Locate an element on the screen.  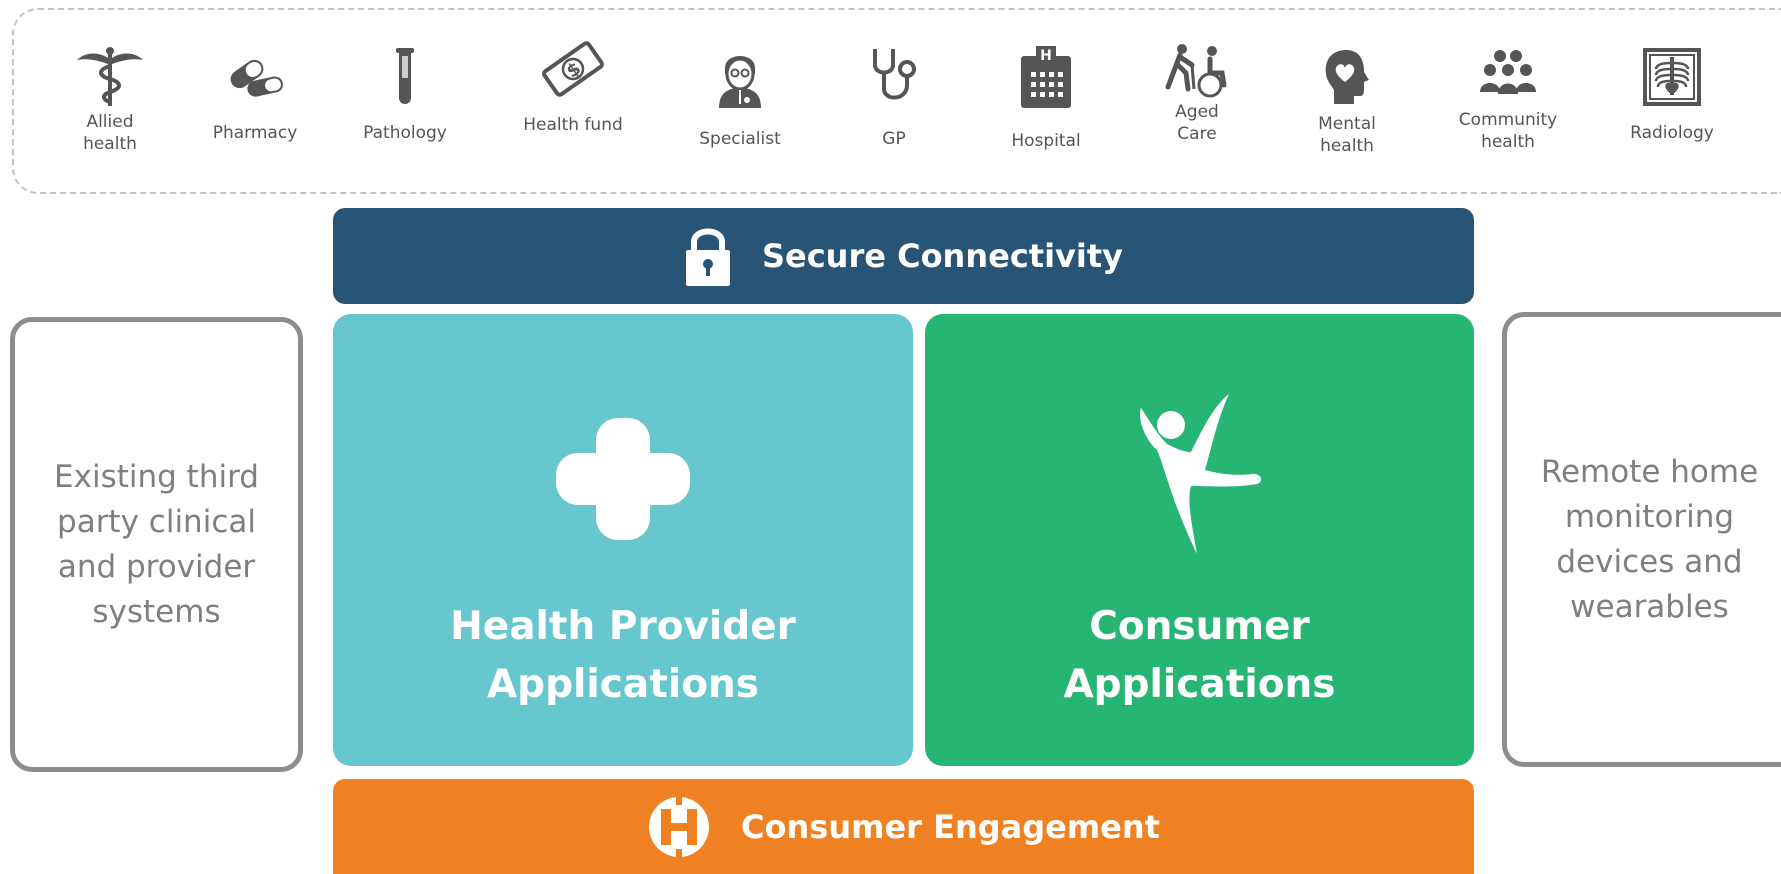
stakeholder-label: Specialist is located at coordinates (740, 139).